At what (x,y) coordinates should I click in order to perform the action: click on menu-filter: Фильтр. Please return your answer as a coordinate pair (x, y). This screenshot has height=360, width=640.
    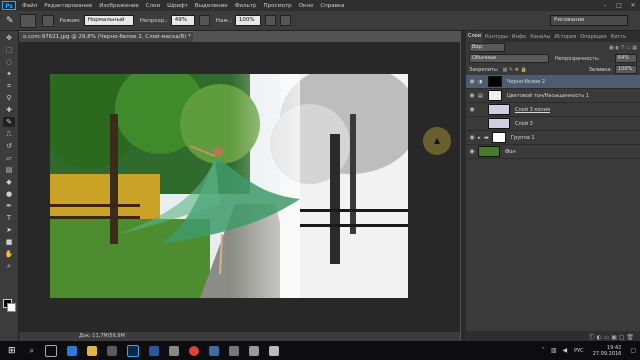
    Looking at the image, I should click on (246, 6).